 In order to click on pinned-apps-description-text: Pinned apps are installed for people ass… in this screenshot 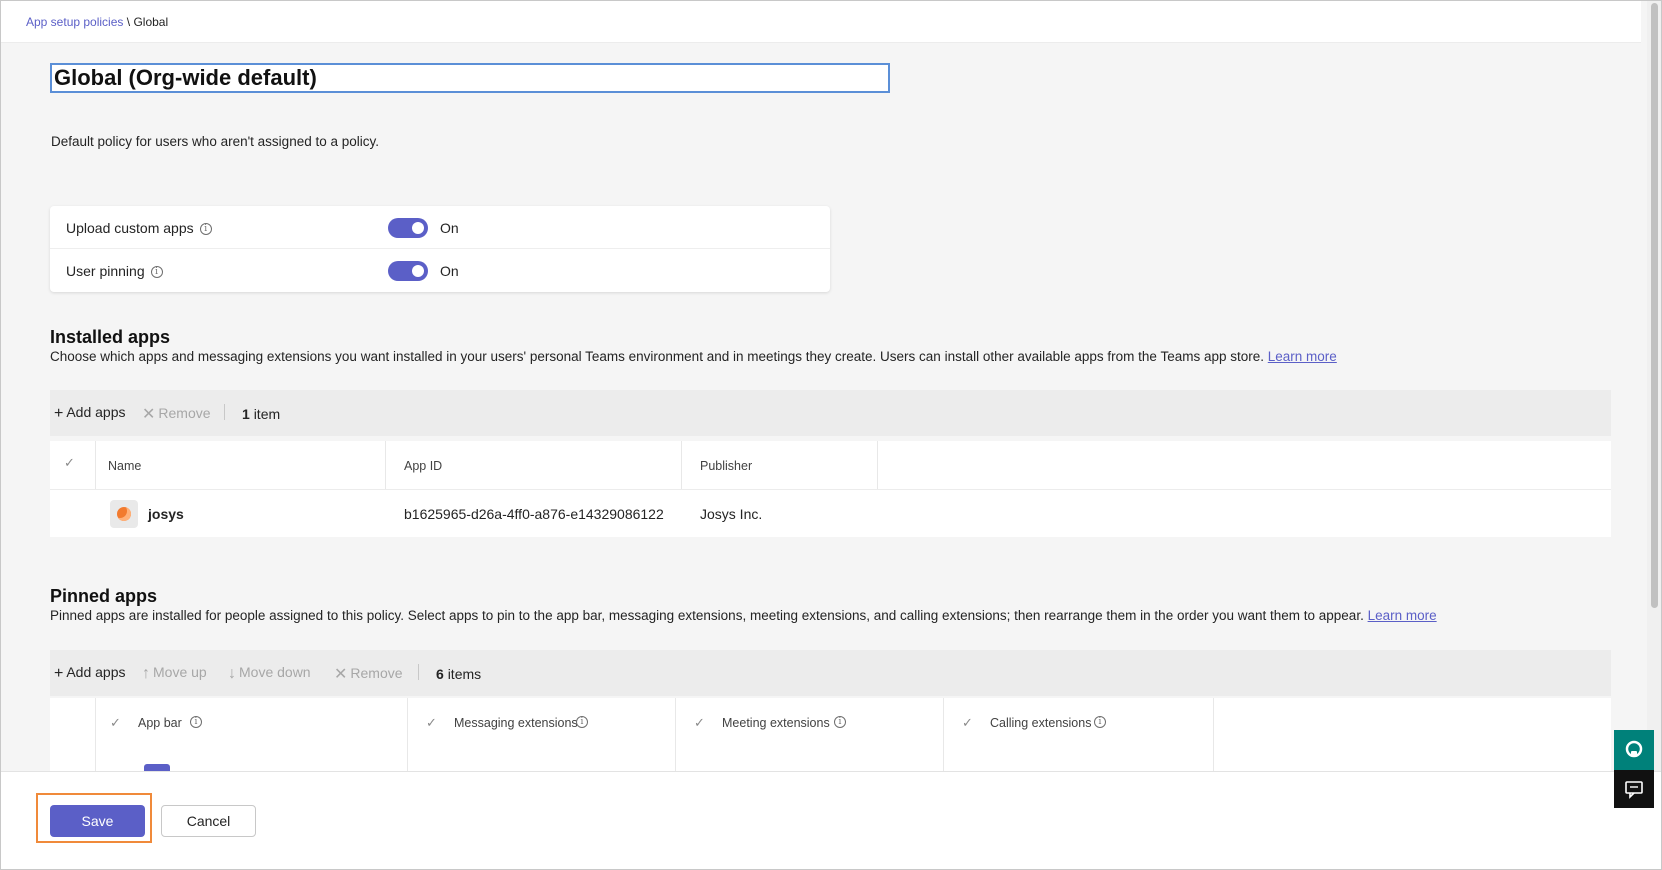, I will do `click(707, 615)`.